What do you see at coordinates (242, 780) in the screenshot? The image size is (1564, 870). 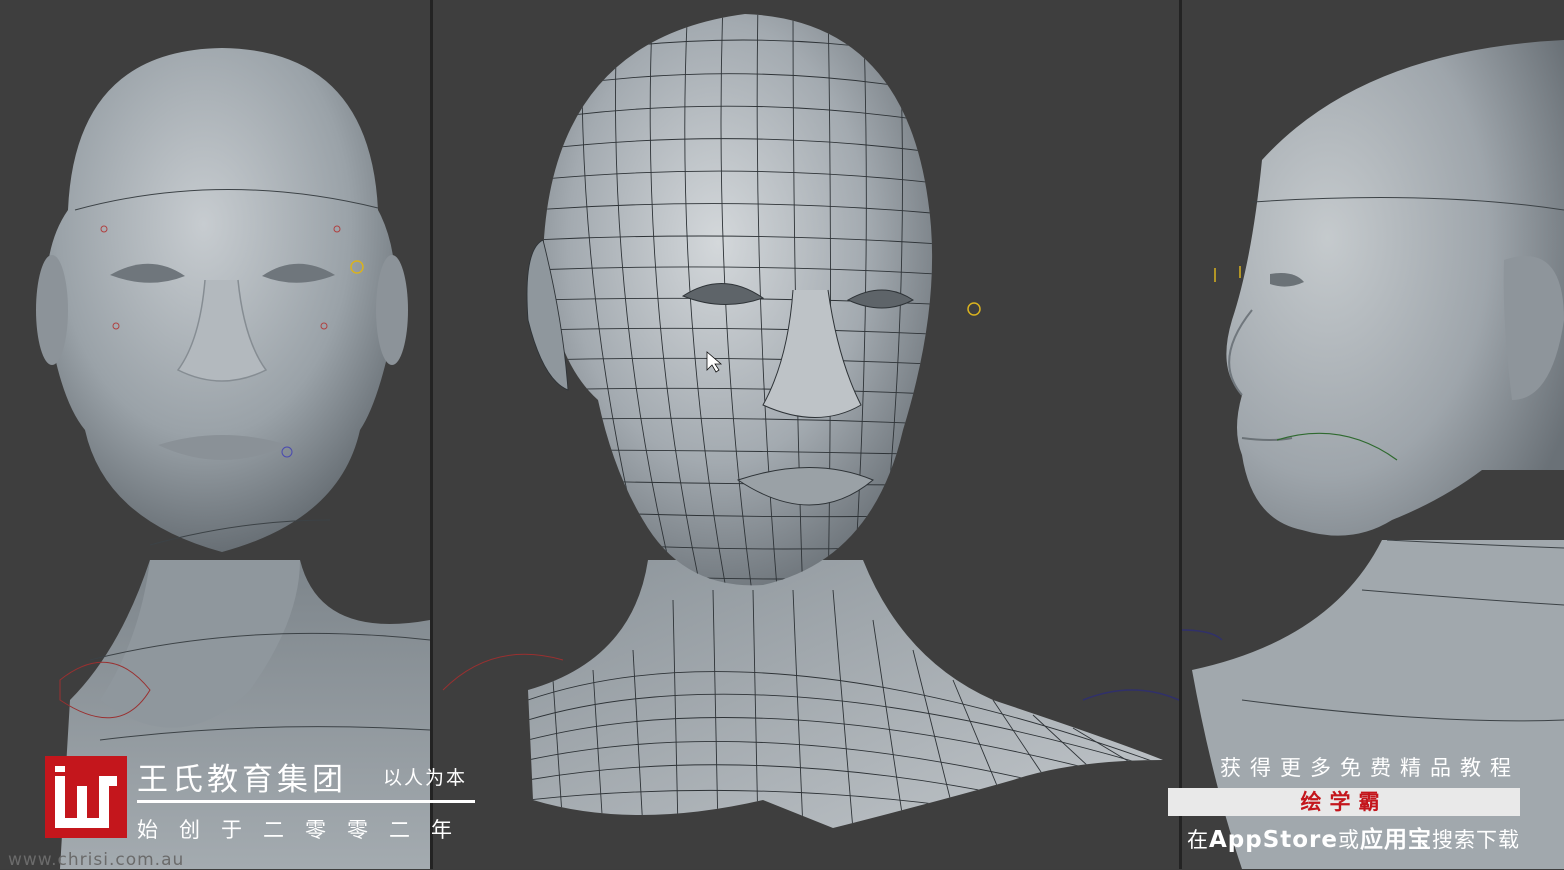 I see `brand-name: 王氏教育集团` at bounding box center [242, 780].